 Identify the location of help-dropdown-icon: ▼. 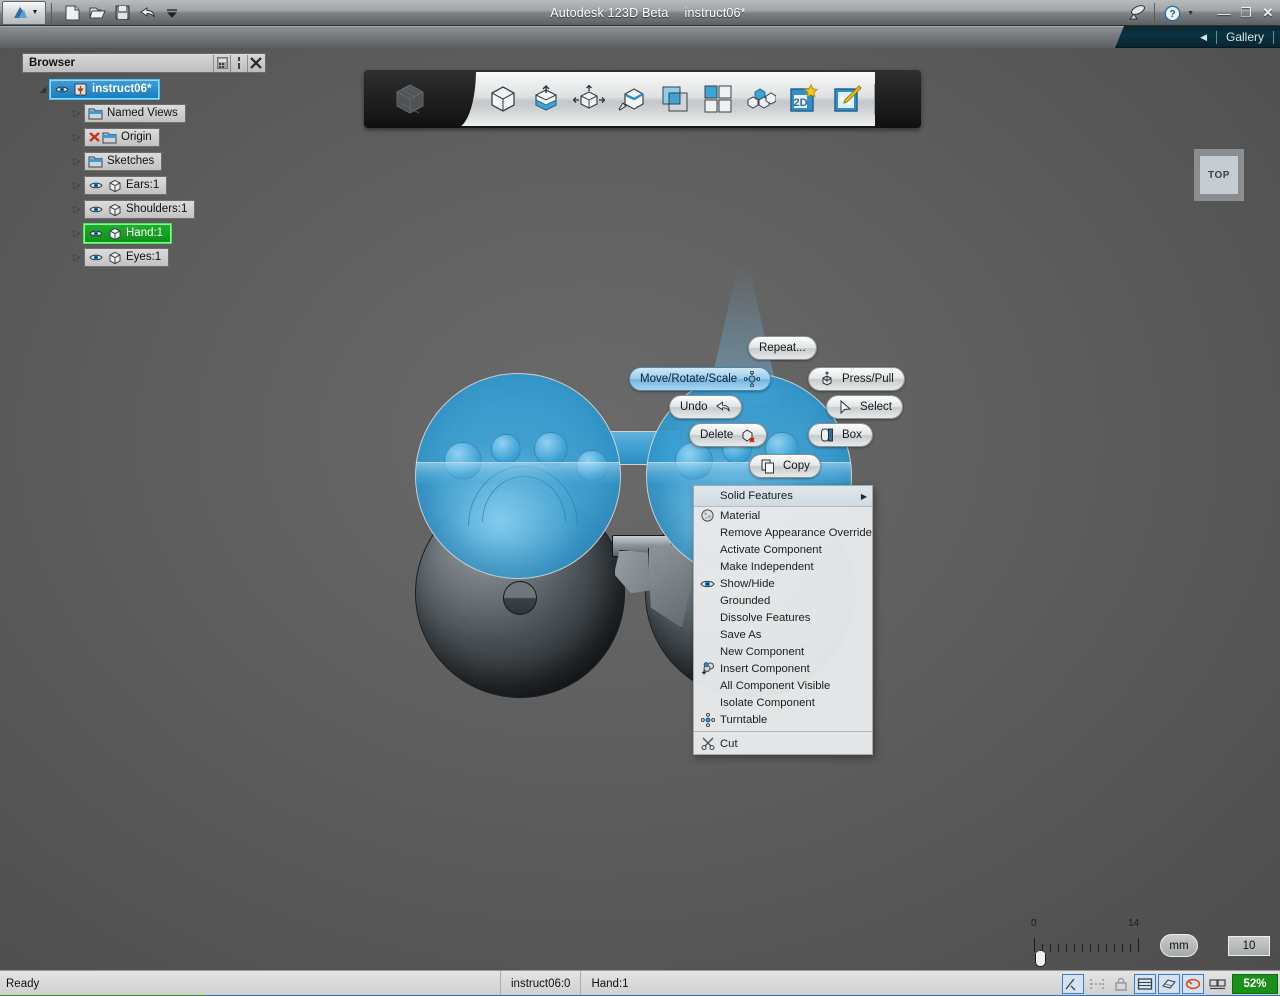
(1190, 13).